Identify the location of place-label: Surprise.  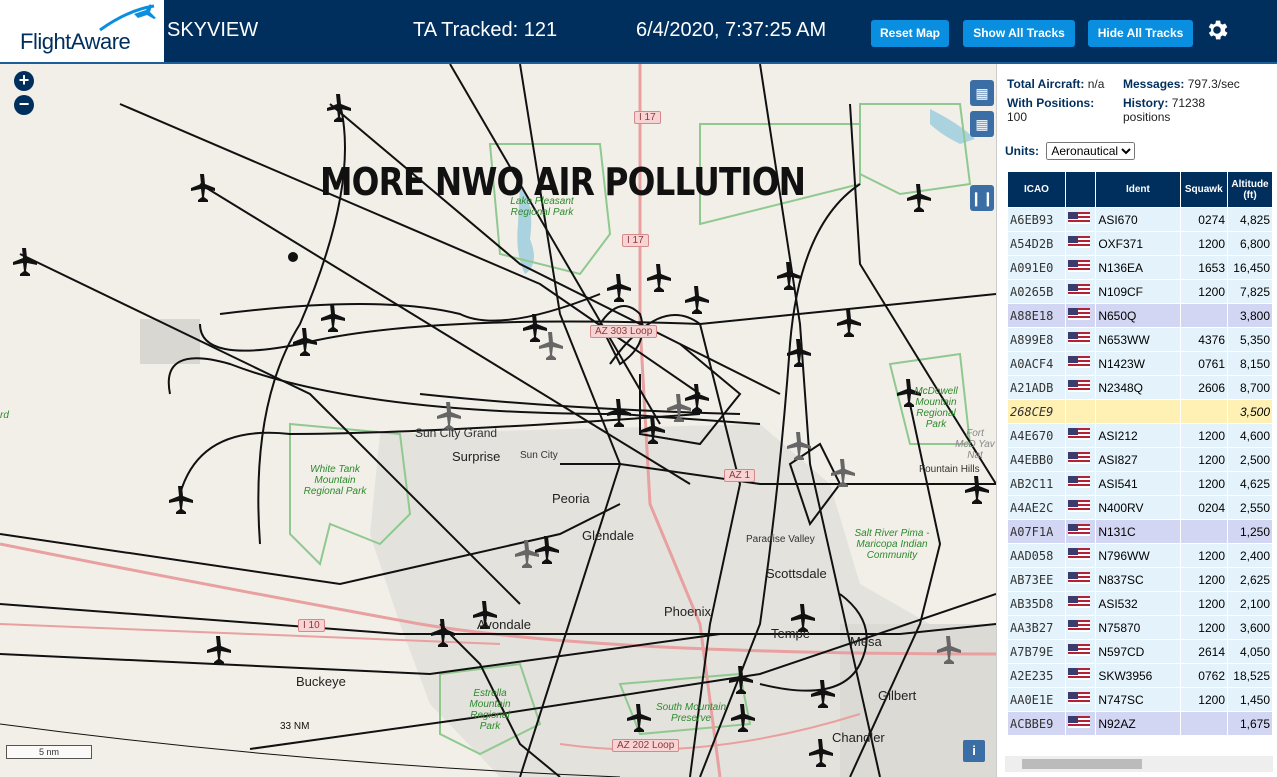
(476, 456).